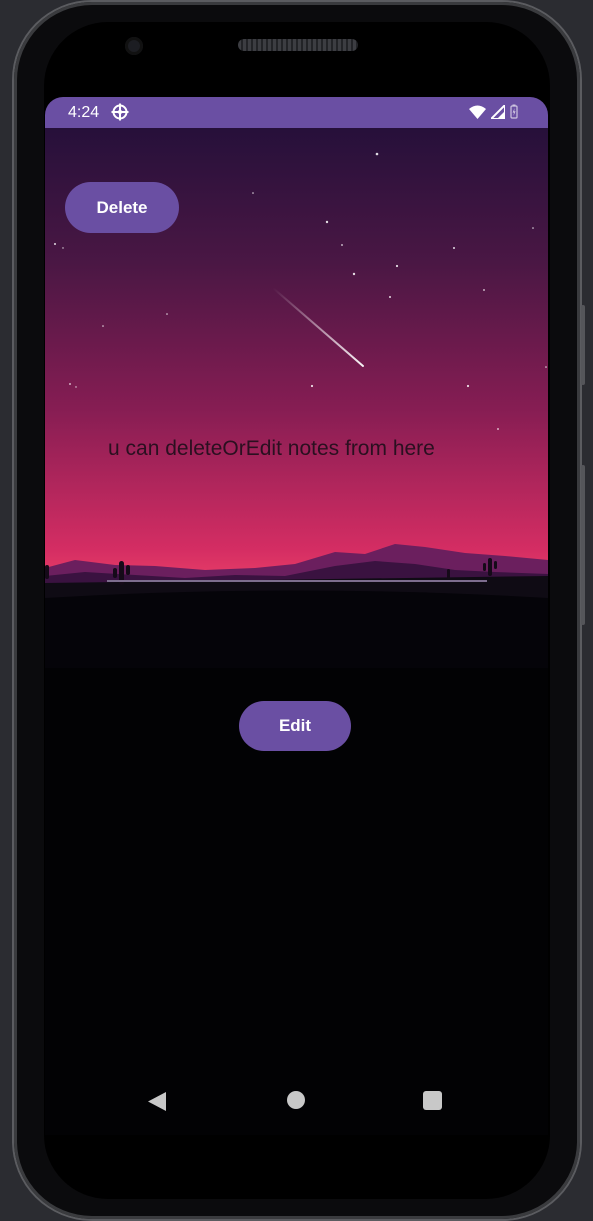  Describe the element at coordinates (514, 111) in the screenshot. I see `battery-icon` at that location.